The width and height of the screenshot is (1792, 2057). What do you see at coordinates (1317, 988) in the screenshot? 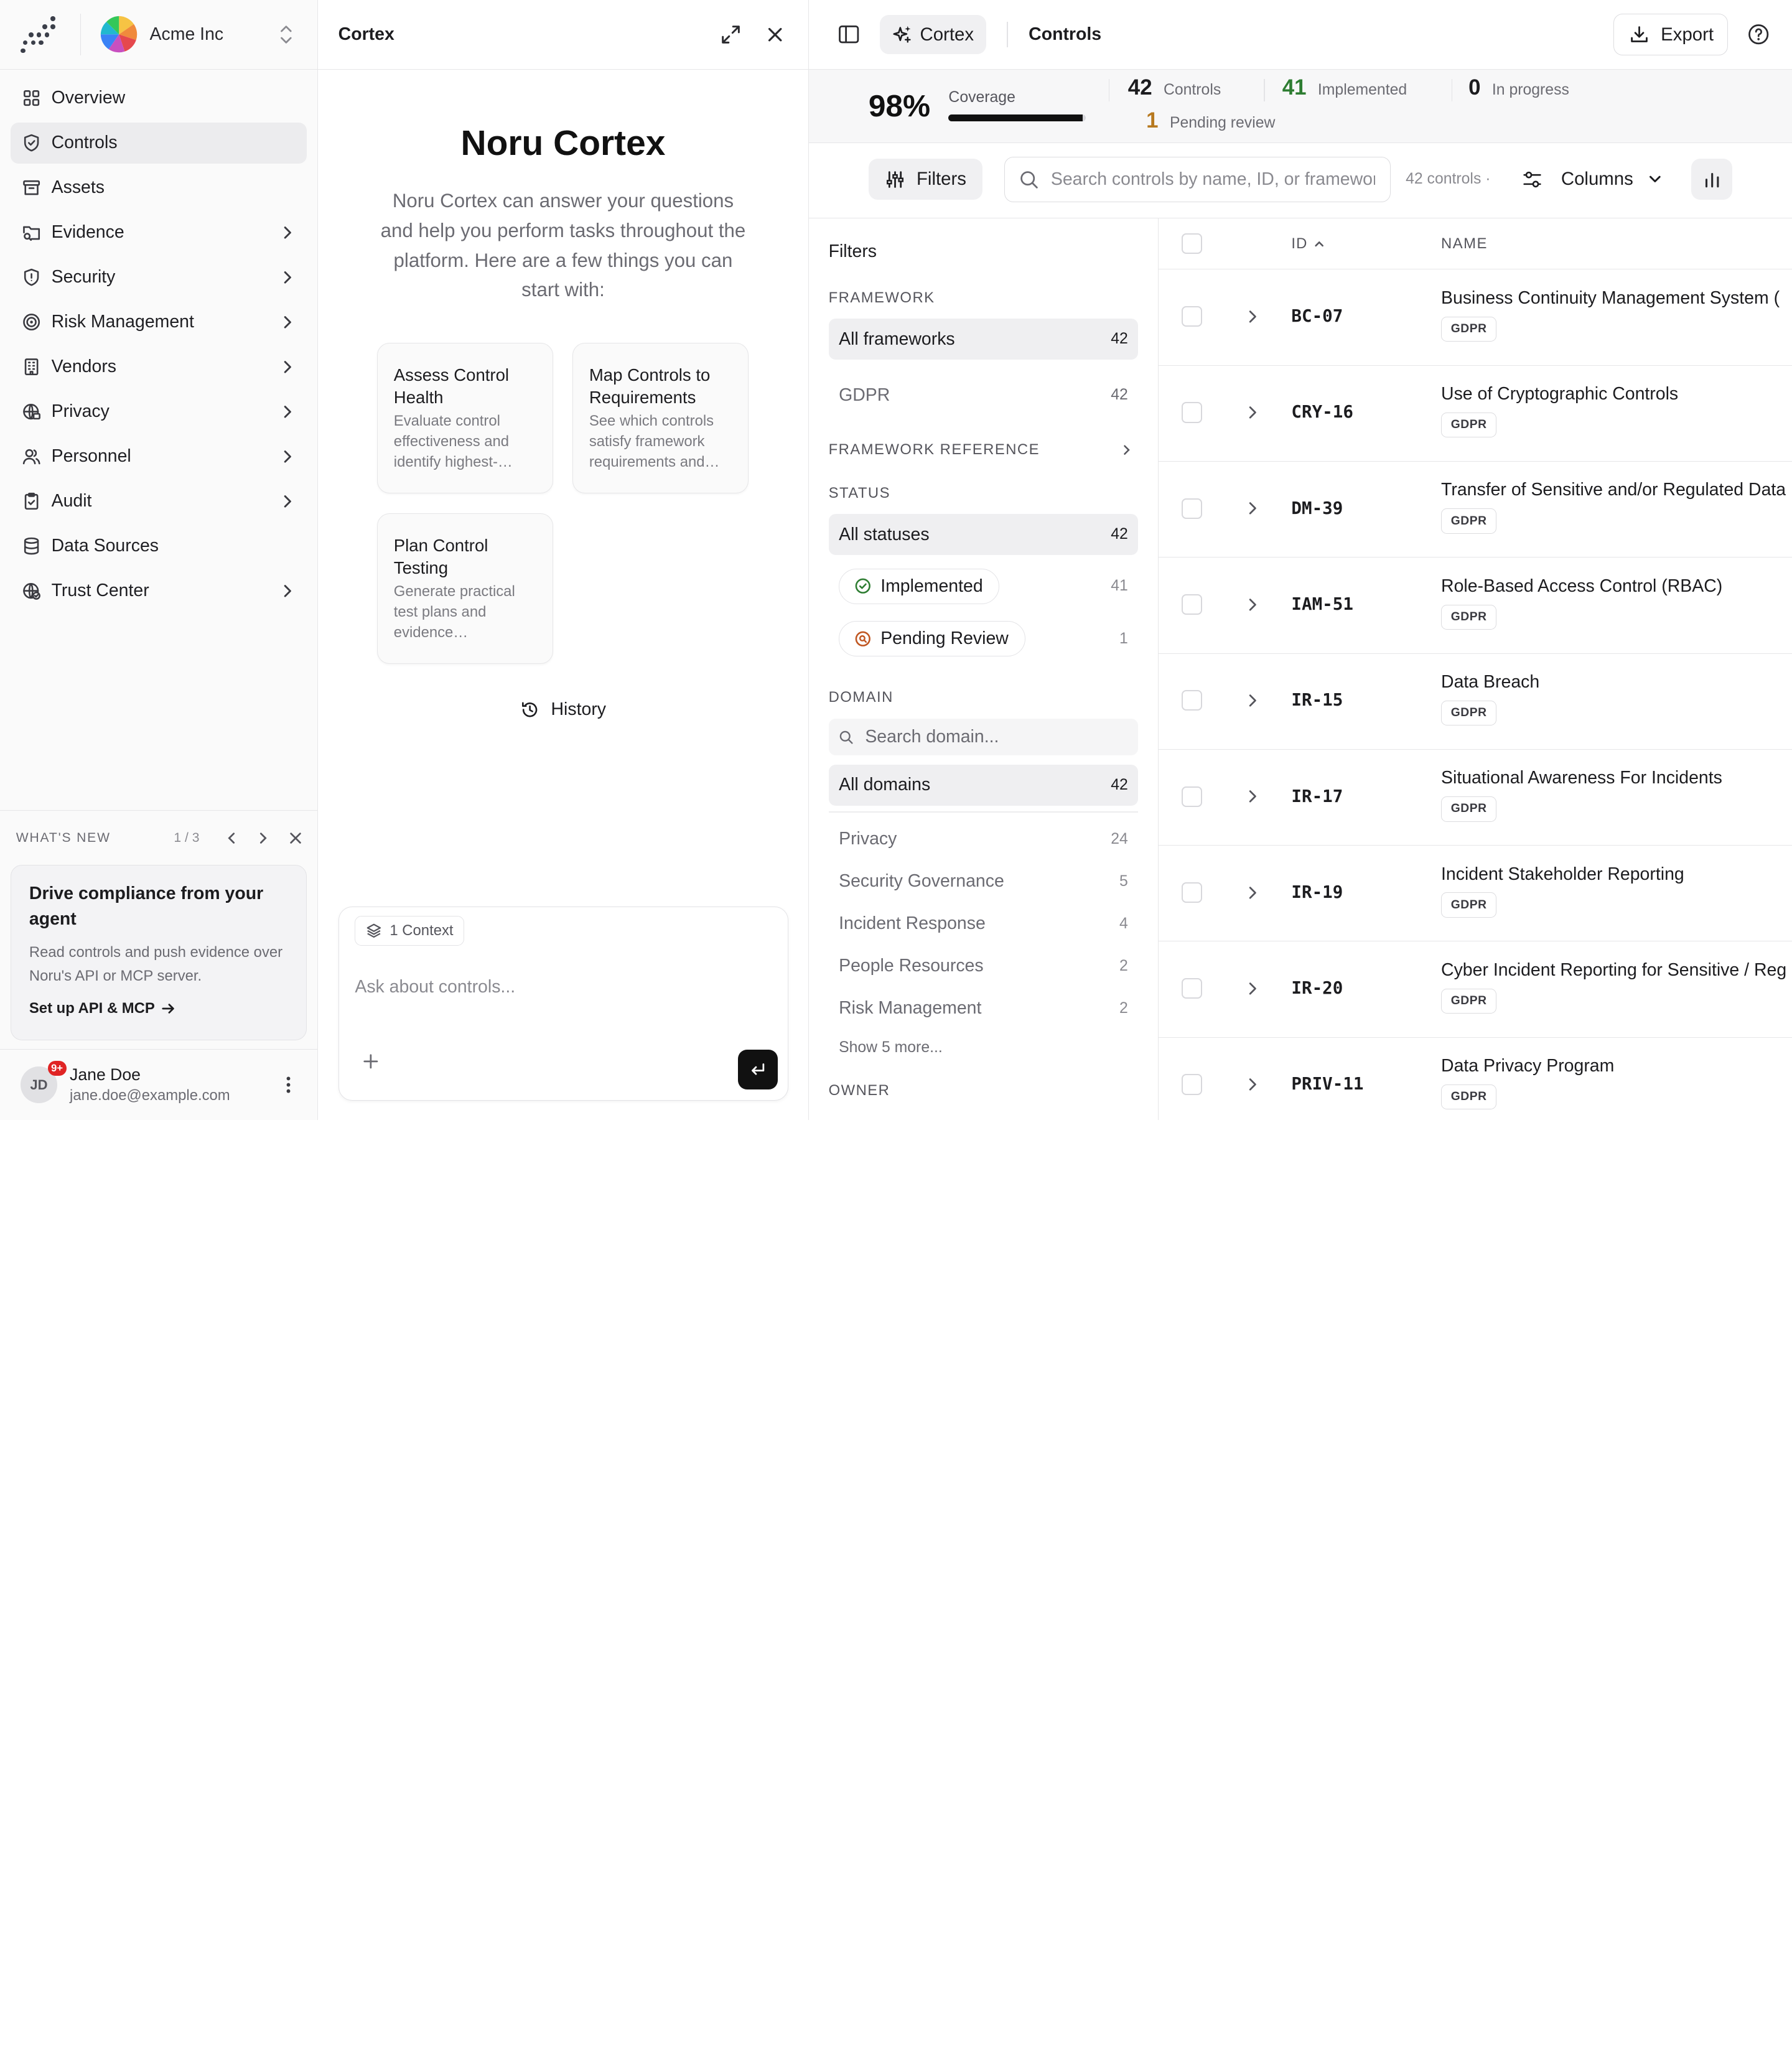
I see `control-id: IR-20` at bounding box center [1317, 988].